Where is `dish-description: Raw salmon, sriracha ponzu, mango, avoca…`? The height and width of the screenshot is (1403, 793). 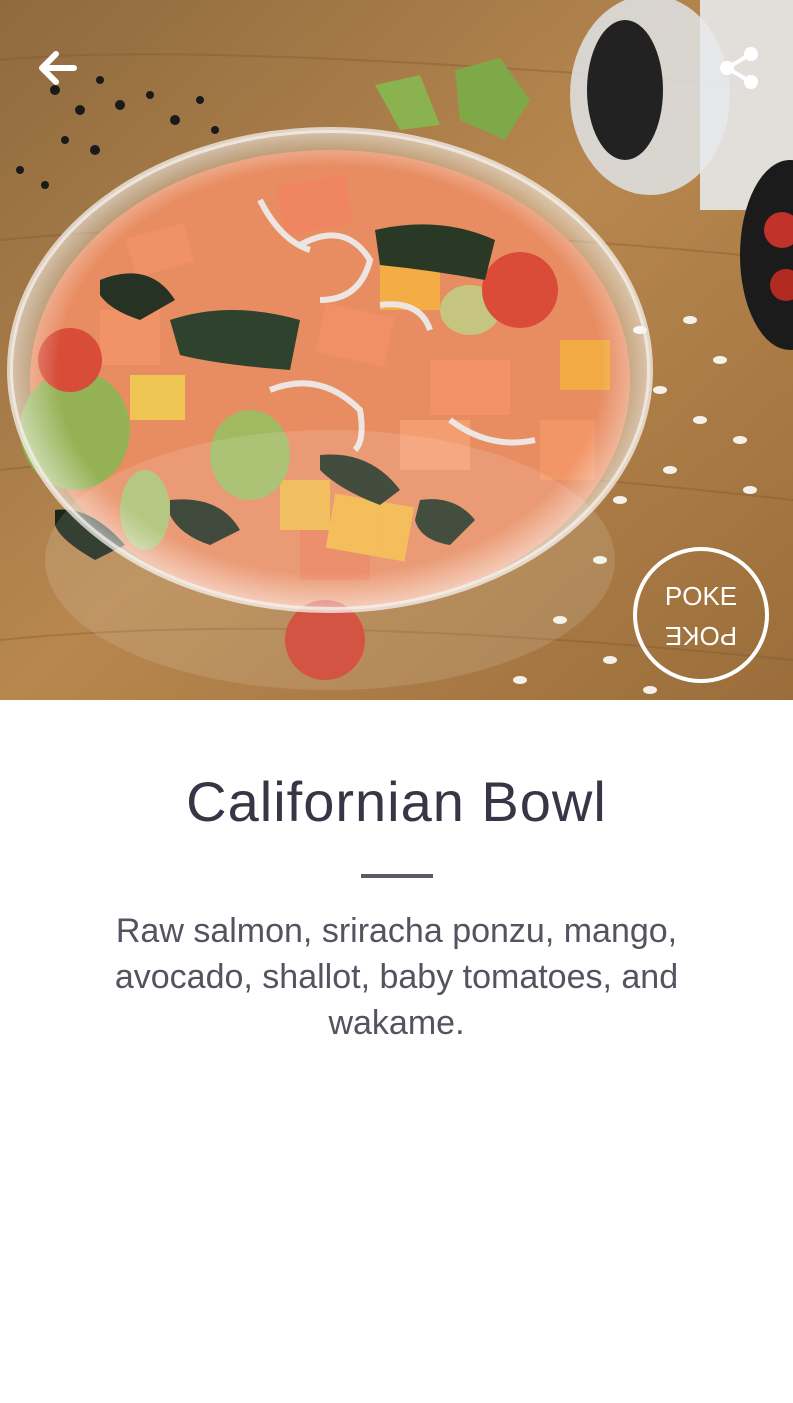
dish-description: Raw salmon, sriracha ponzu, mango, avoca… is located at coordinates (396, 977).